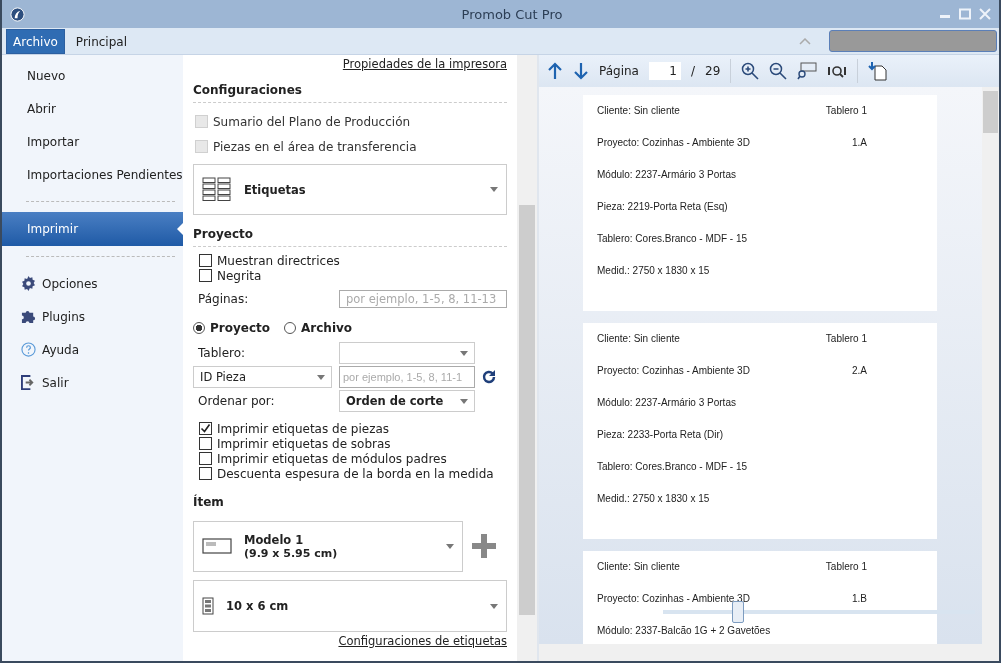 Image resolution: width=1001 pixels, height=663 pixels. Describe the element at coordinates (778, 71) in the screenshot. I see `zoom-out-icon` at that location.